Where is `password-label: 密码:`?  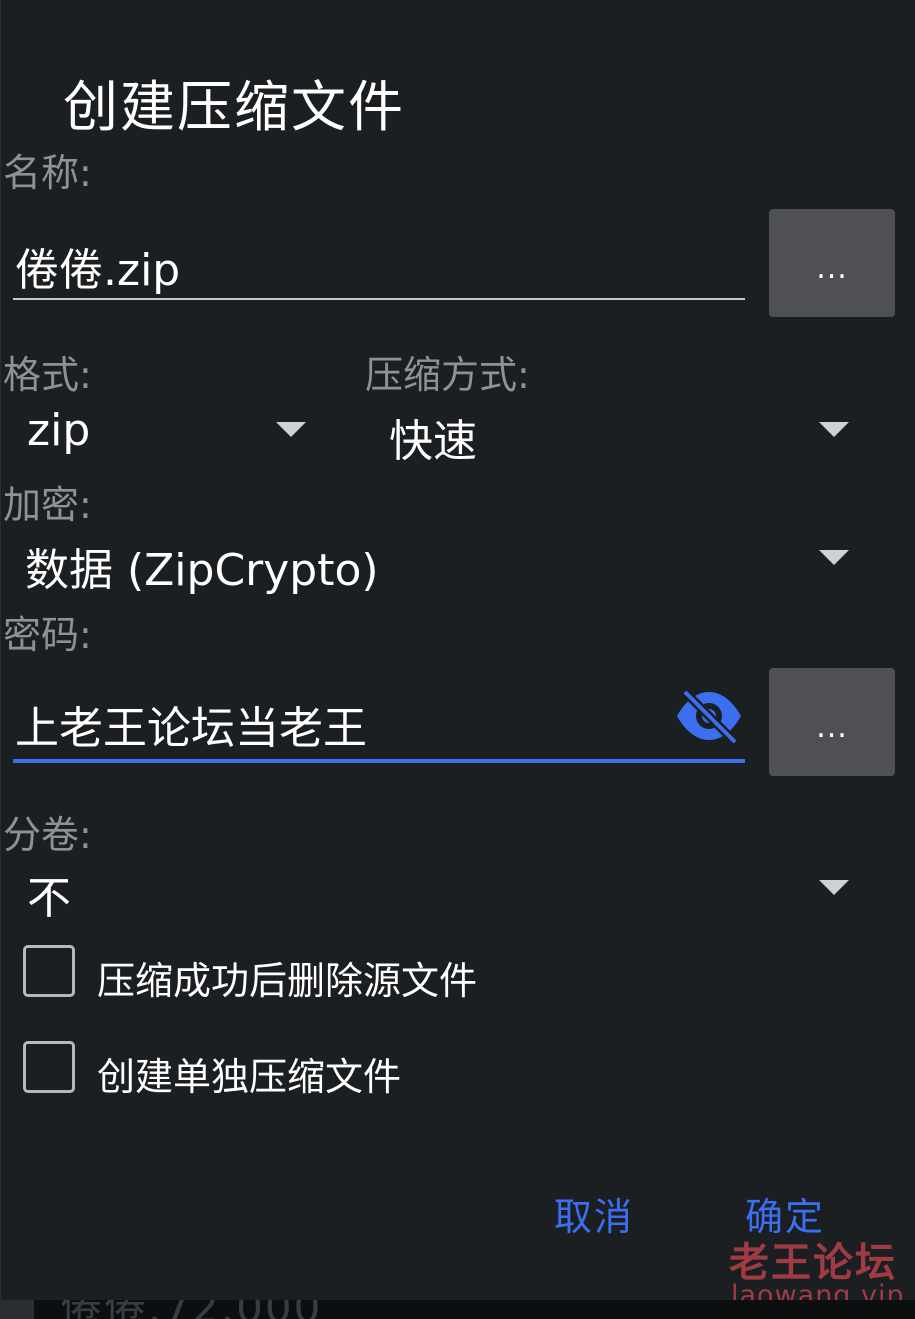
password-label: 密码: is located at coordinates (47, 635).